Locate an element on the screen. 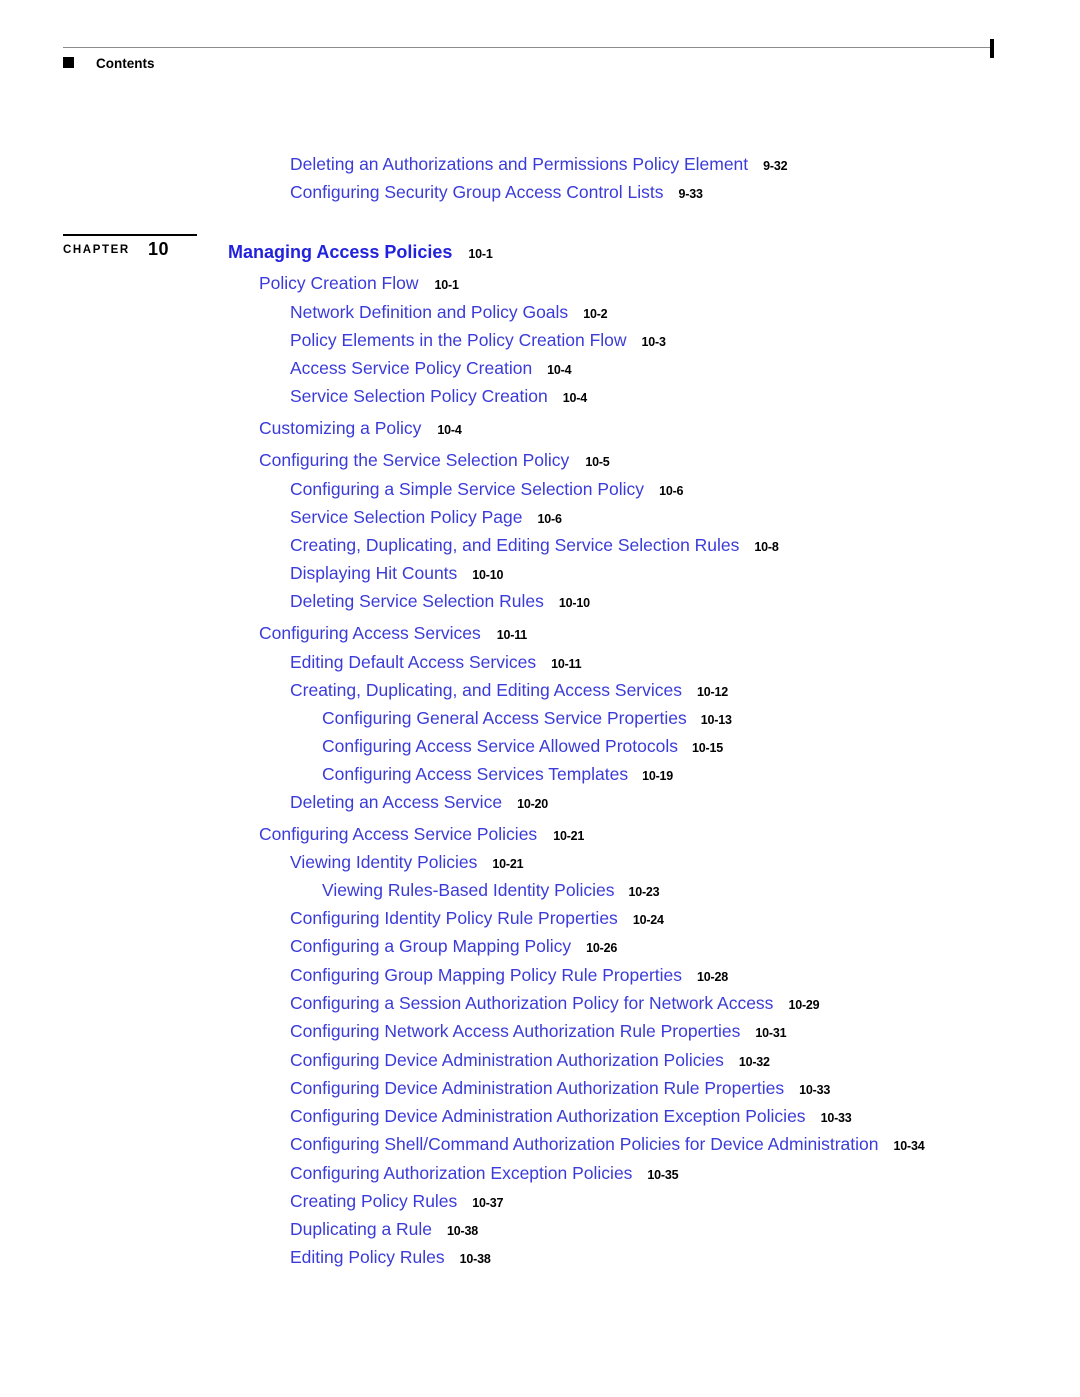  toc-entry: Viewing Identity Policies 10-21 is located at coordinates (407, 862).